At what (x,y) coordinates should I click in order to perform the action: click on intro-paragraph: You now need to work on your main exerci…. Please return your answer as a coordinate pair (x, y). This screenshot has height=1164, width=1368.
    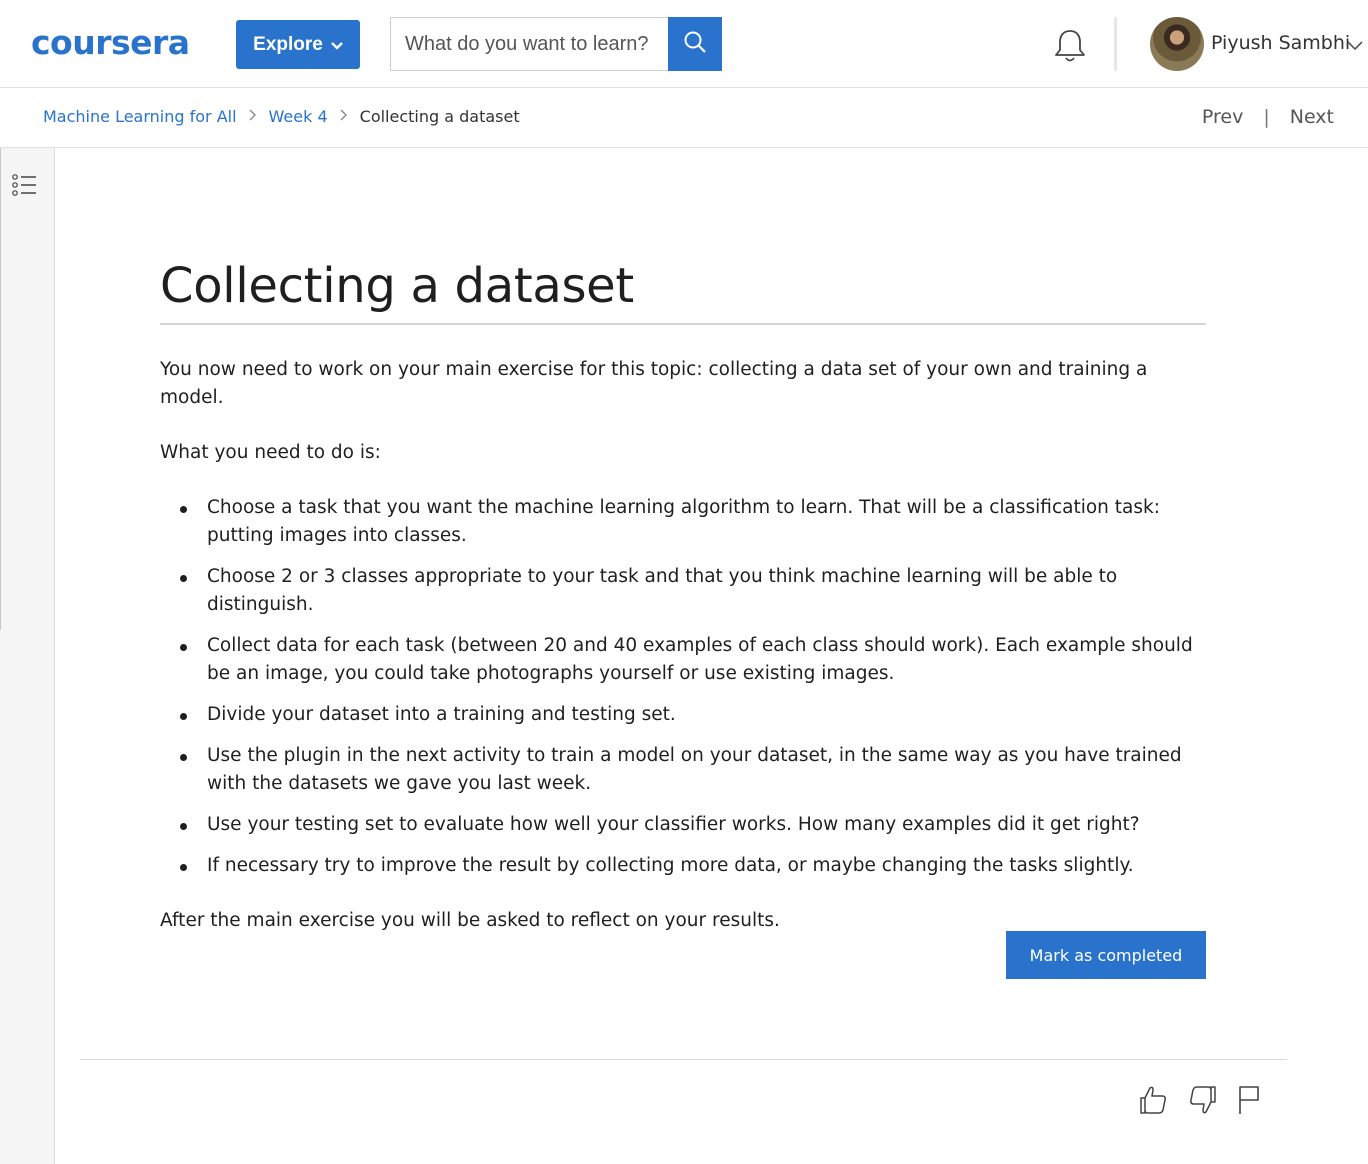
    Looking at the image, I should click on (654, 383).